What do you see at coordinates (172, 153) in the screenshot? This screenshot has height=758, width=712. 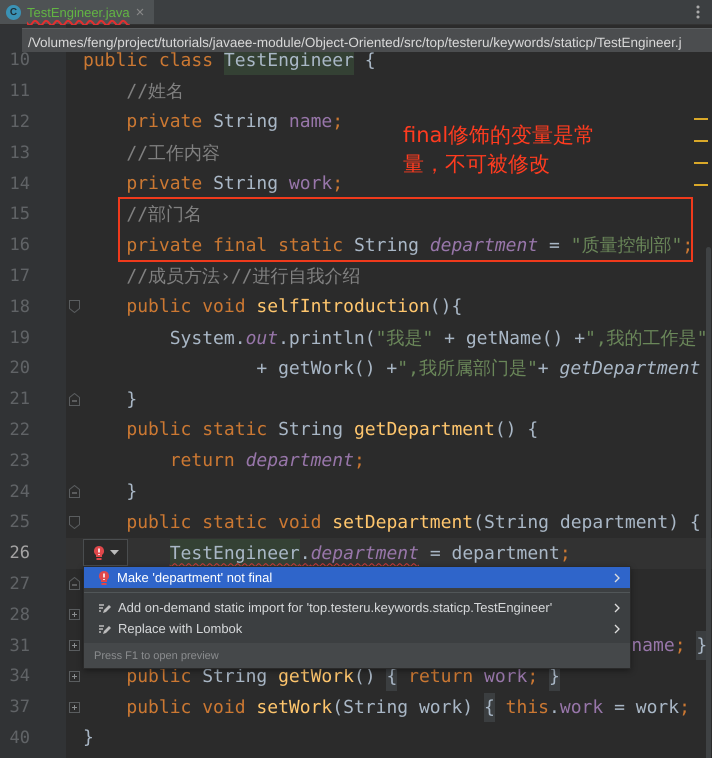 I see `code-line: //工作内容` at bounding box center [172, 153].